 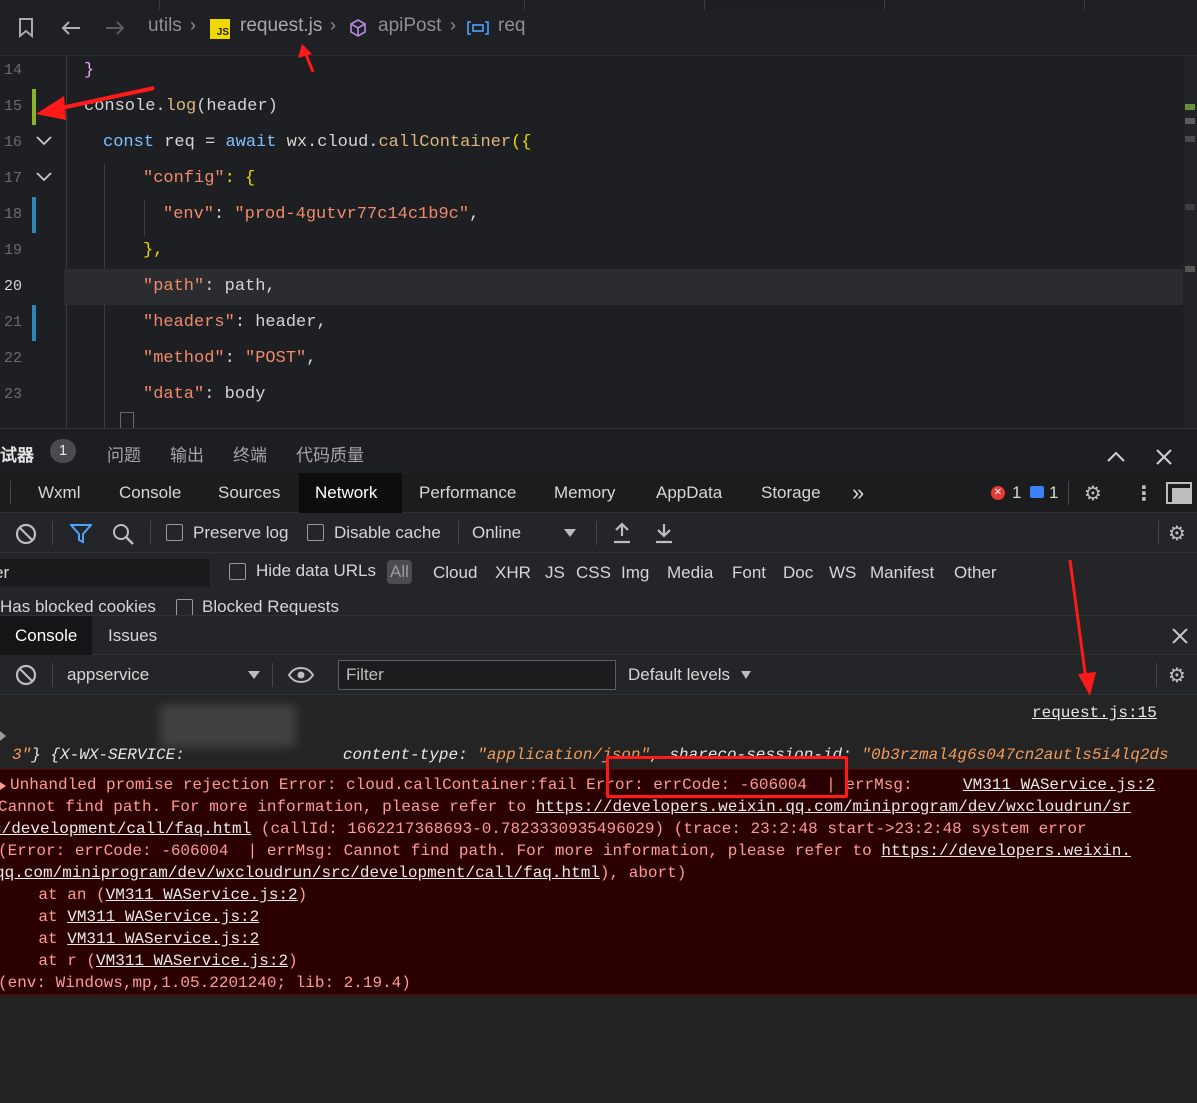 What do you see at coordinates (187, 453) in the screenshot?
I see `tab-output: 输出` at bounding box center [187, 453].